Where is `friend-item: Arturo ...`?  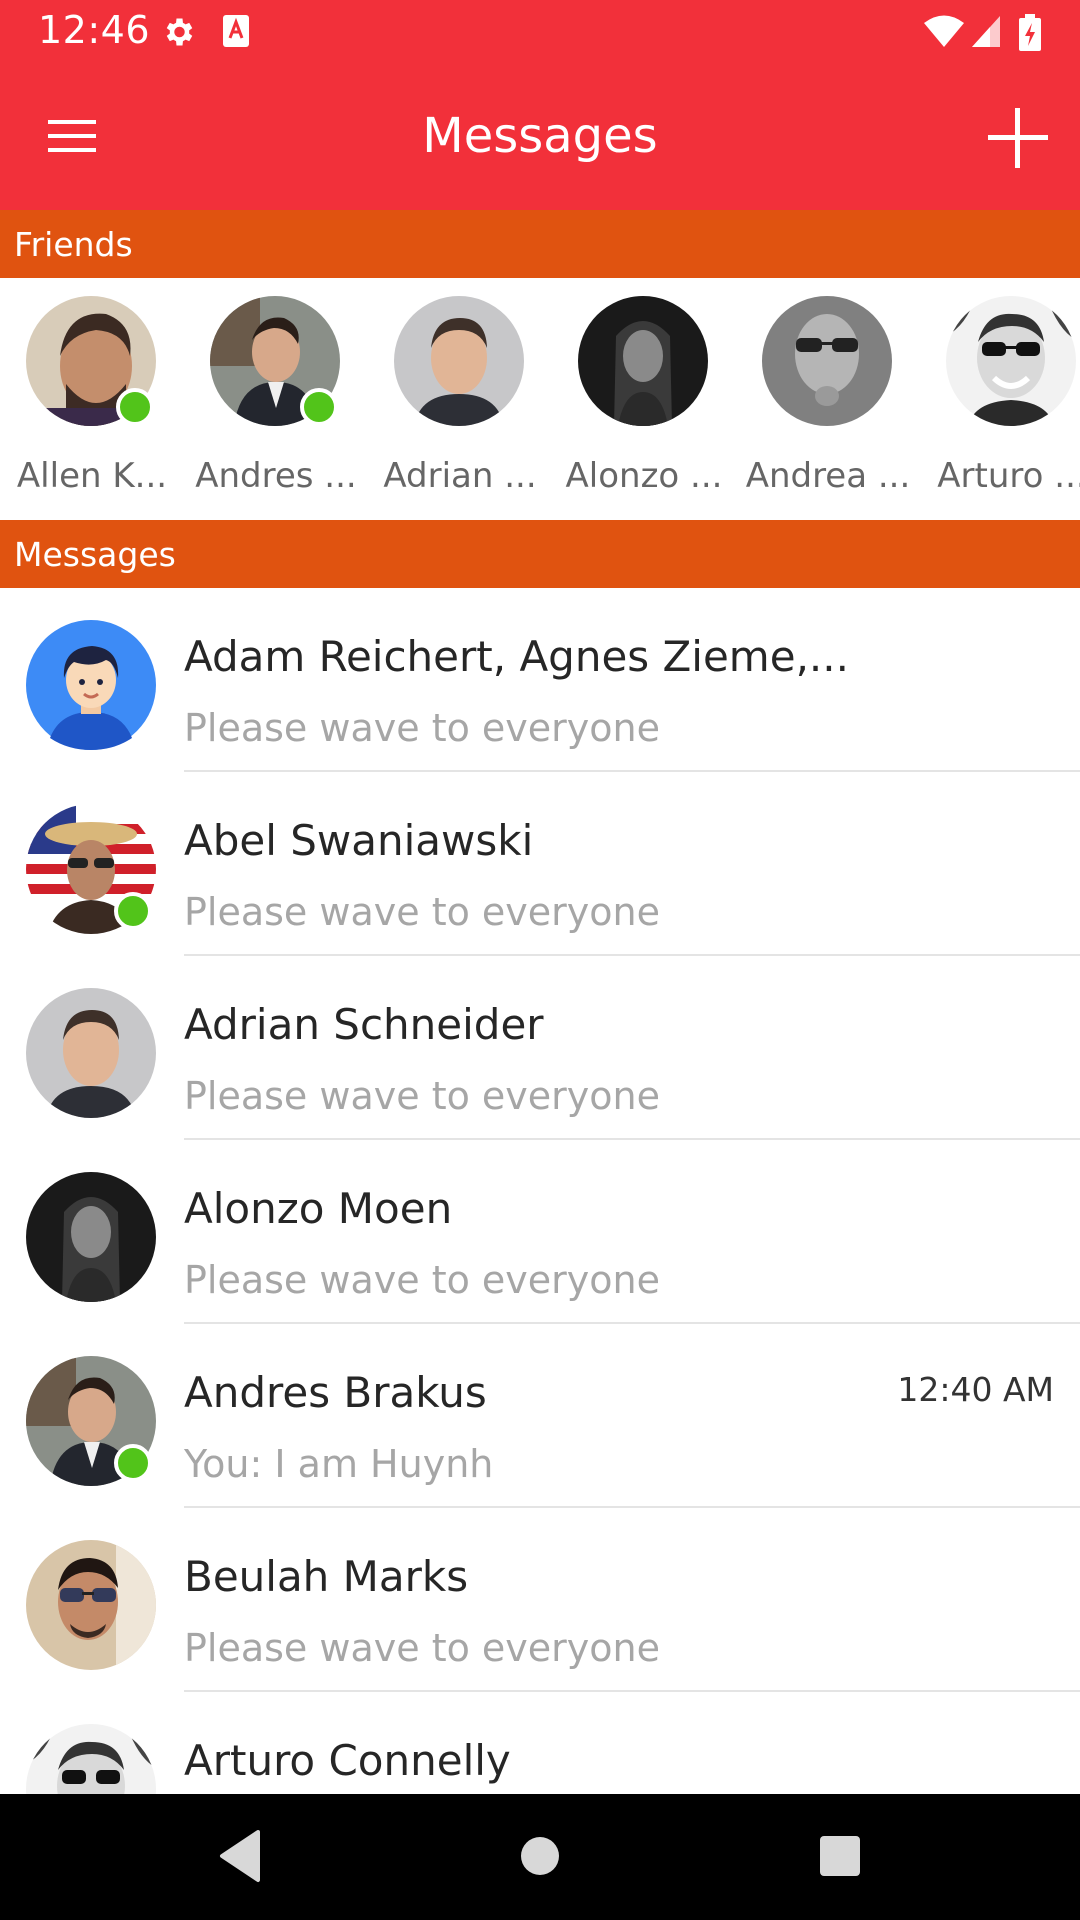
friend-item: Arturo ... is located at coordinates (1000, 406).